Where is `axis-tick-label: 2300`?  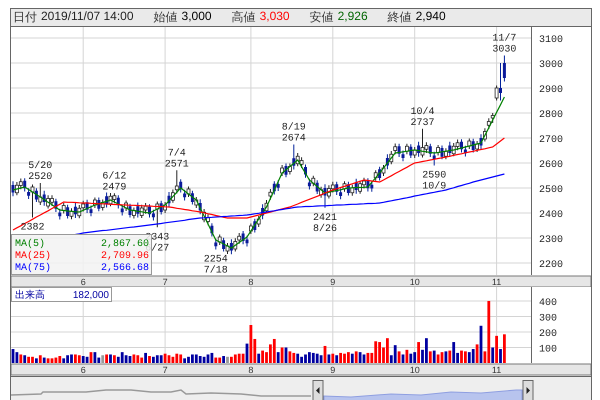
axis-tick-label: 2300 is located at coordinates (551, 240).